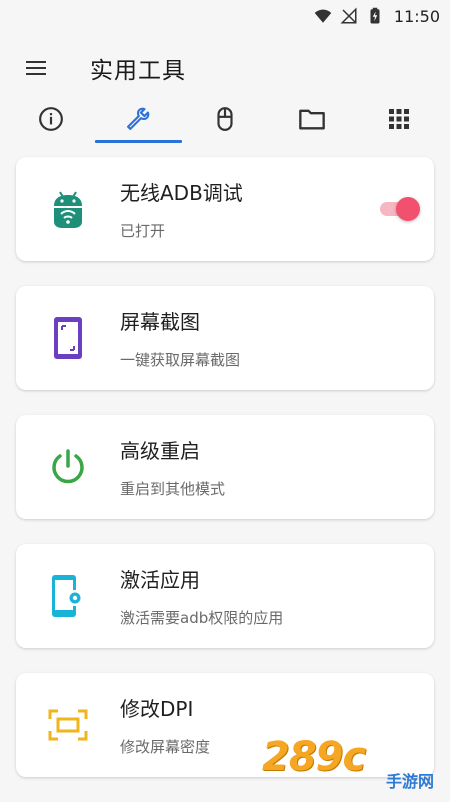 The image size is (450, 802). I want to click on wireless-adb-toggle, so click(398, 209).